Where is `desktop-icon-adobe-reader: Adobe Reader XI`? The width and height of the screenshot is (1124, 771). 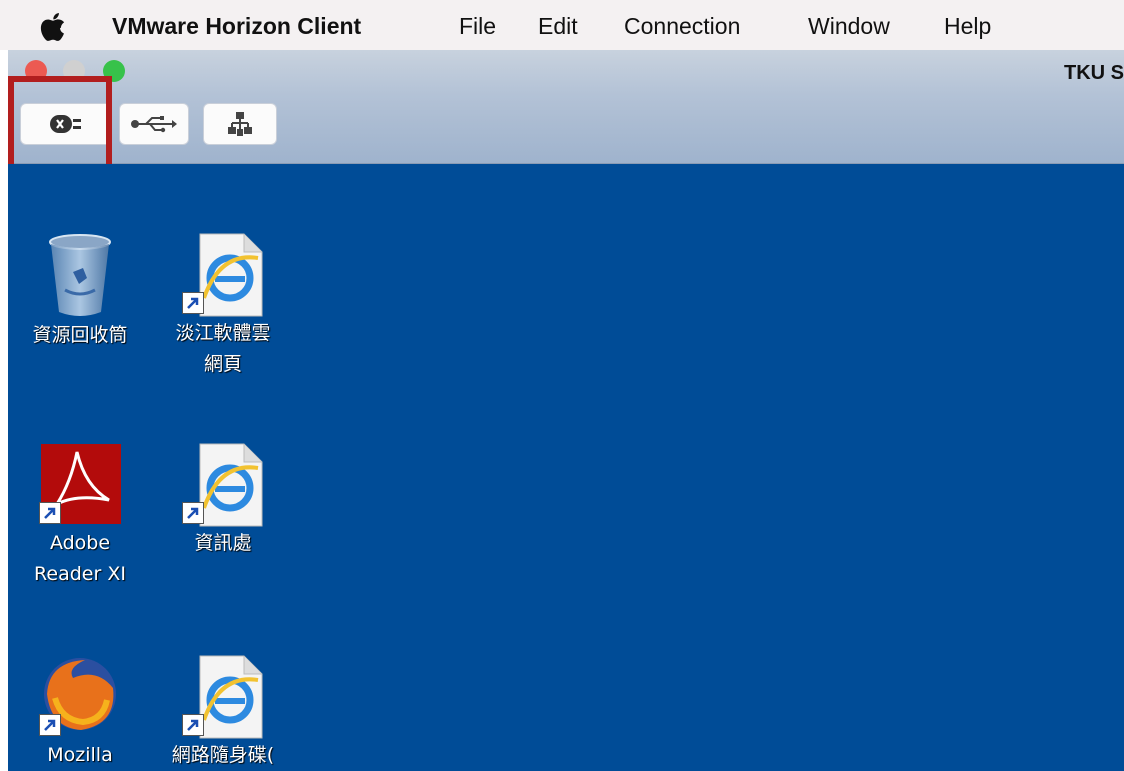 desktop-icon-adobe-reader: Adobe Reader XI is located at coordinates (80, 516).